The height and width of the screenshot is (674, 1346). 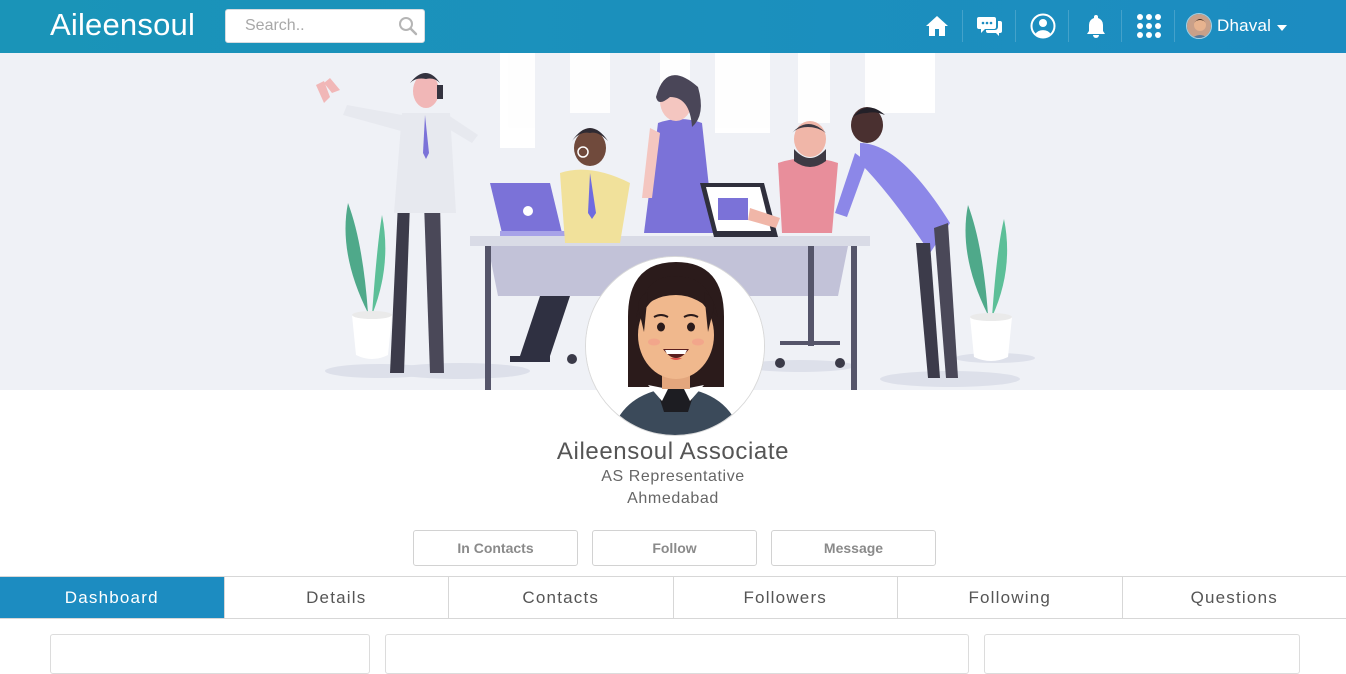 What do you see at coordinates (1142, 654) in the screenshot?
I see `right-panel` at bounding box center [1142, 654].